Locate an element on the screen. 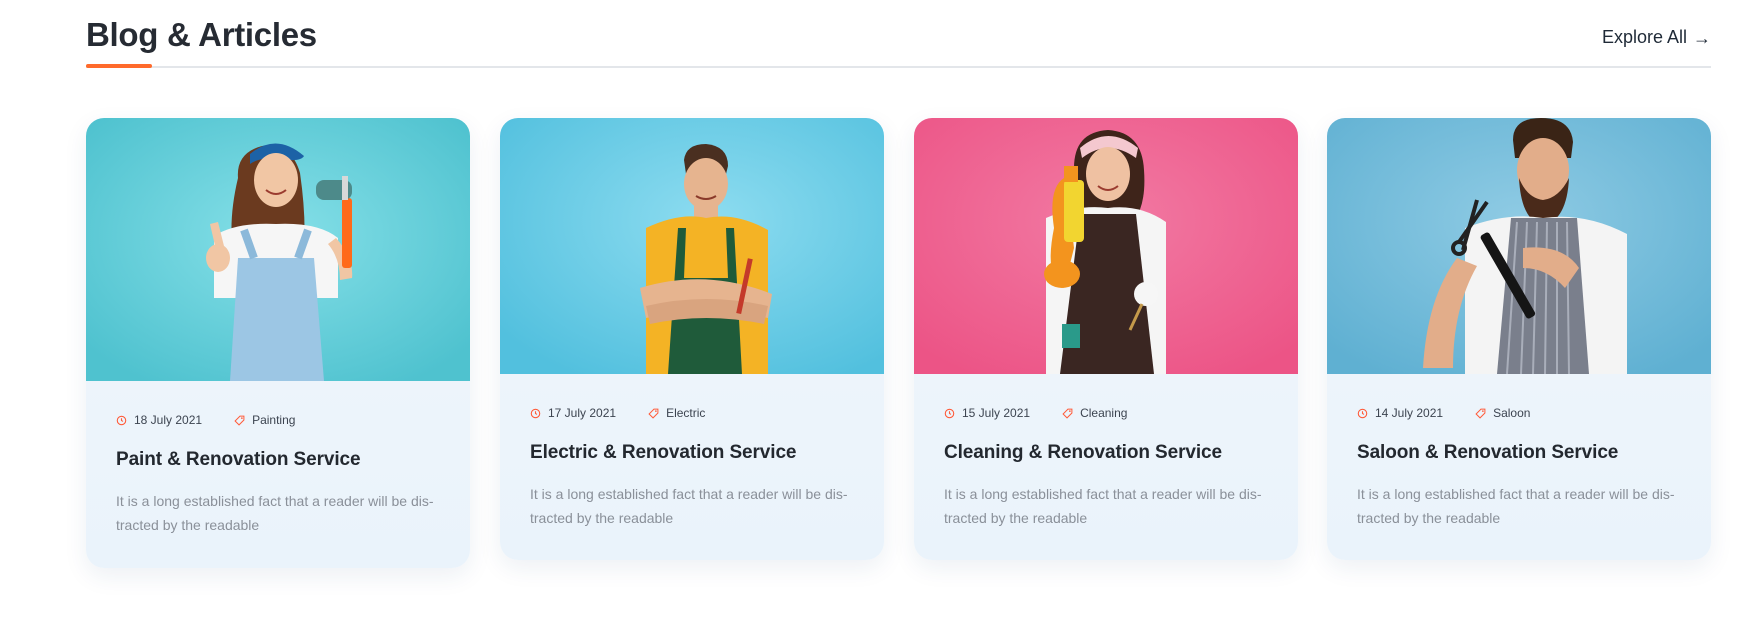 This screenshot has height=629, width=1751. explore-all-link: Explore All → is located at coordinates (1656, 37).